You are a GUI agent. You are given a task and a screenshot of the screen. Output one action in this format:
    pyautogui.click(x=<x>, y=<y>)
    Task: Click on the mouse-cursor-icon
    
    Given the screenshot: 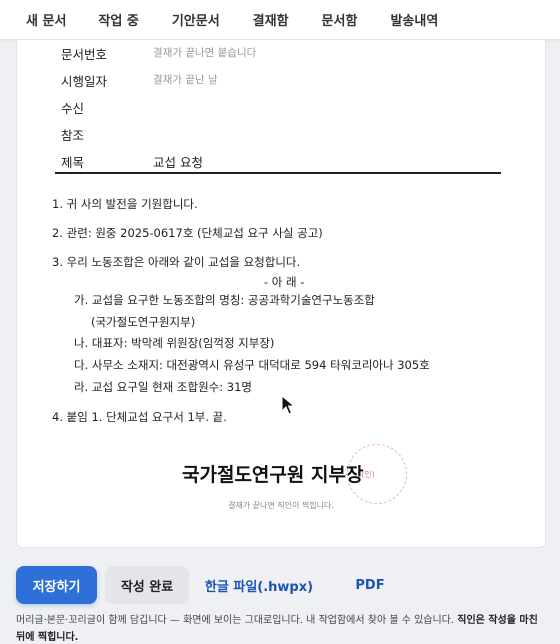 What is the action you would take?
    pyautogui.click(x=288, y=405)
    